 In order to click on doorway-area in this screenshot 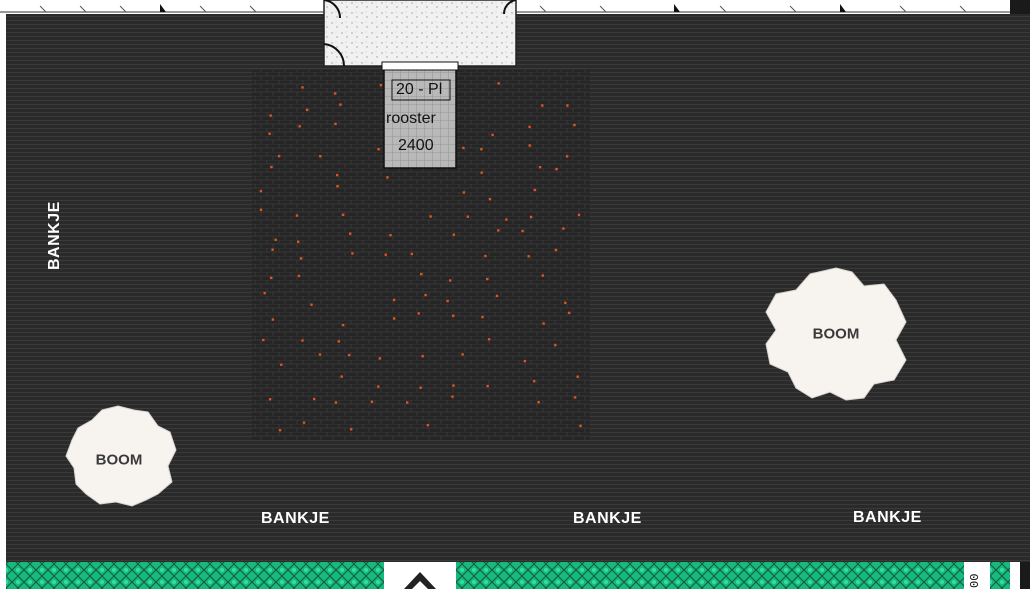, I will do `click(420, 33)`.